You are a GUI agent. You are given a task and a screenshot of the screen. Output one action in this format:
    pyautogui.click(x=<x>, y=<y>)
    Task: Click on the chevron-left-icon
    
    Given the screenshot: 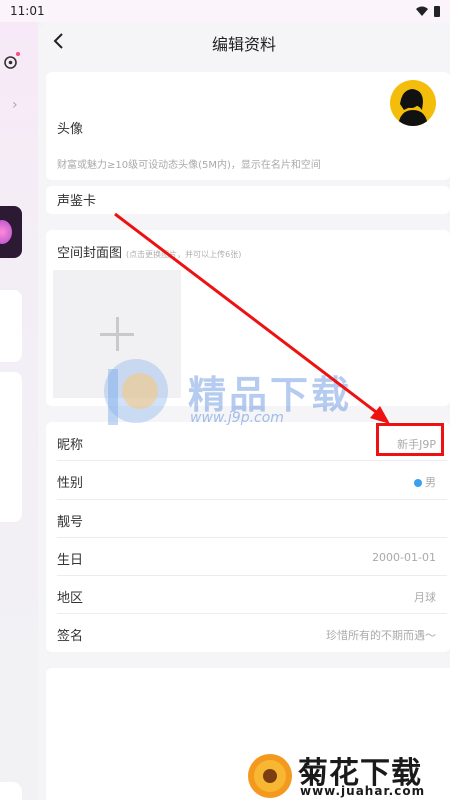 What is the action you would take?
    pyautogui.click(x=62, y=43)
    